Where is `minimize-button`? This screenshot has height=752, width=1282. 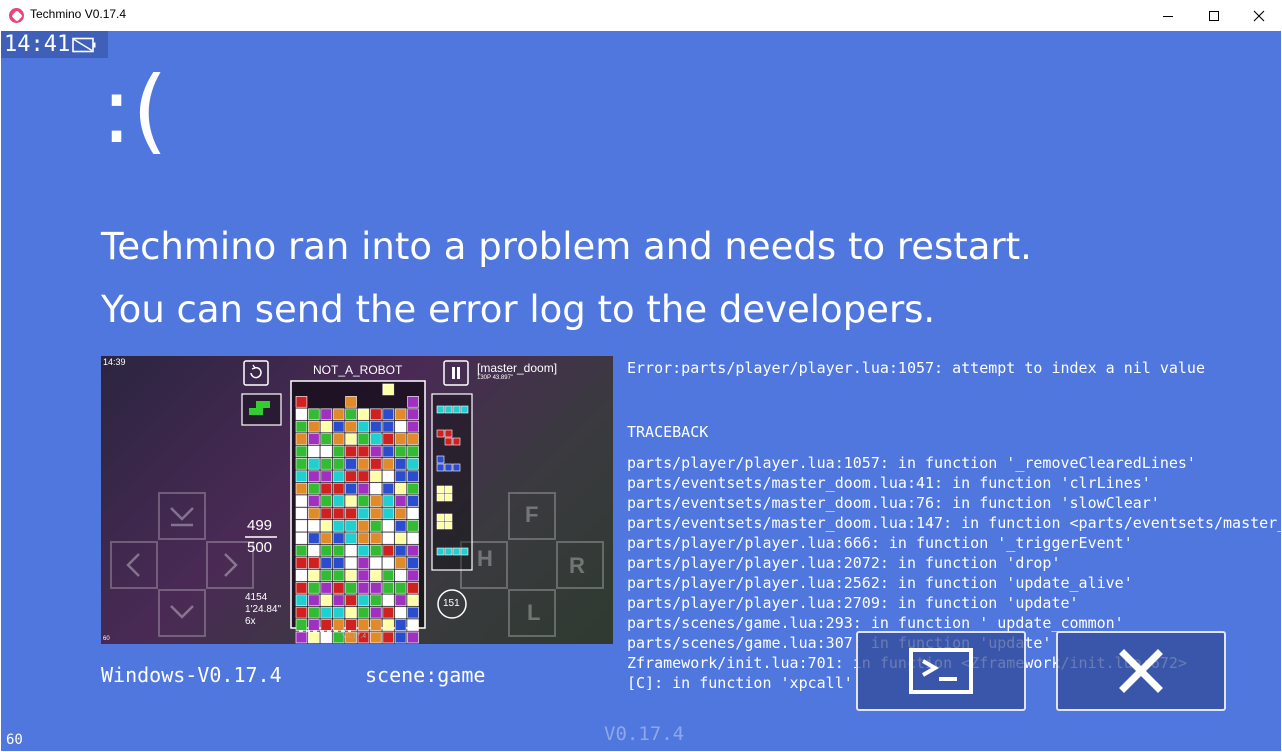
minimize-button is located at coordinates (1168, 15).